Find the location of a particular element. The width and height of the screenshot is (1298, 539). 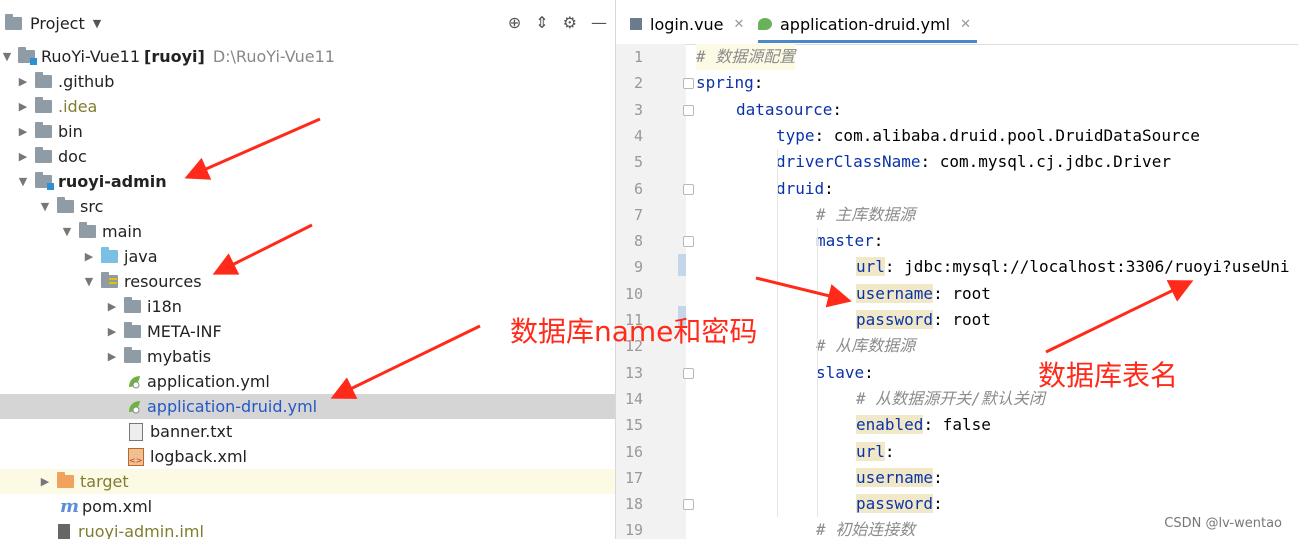

tab-application-druid-yml: application-druid.yml ✕ is located at coordinates (867, 25).